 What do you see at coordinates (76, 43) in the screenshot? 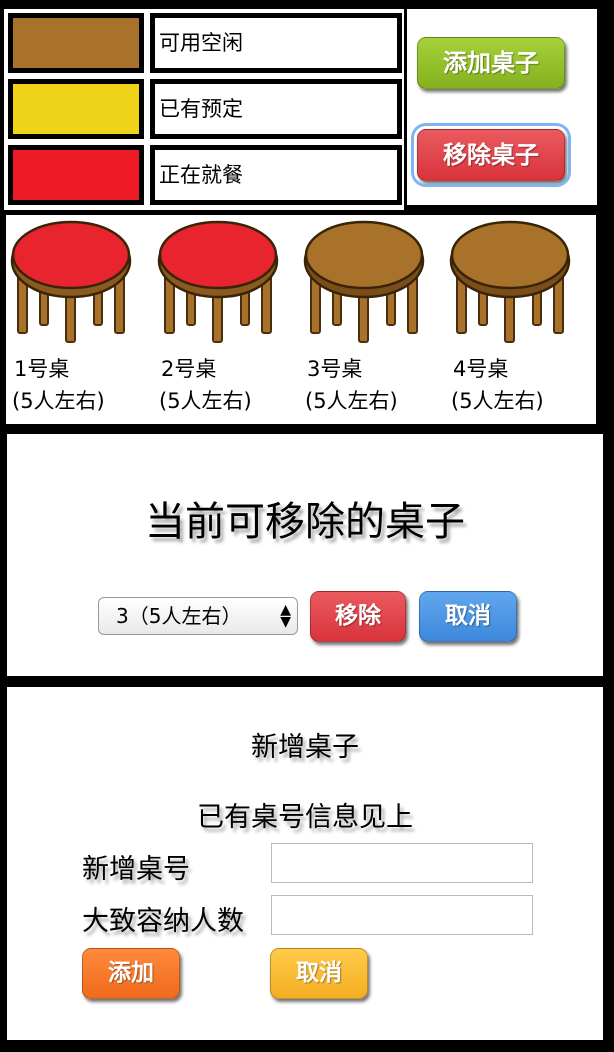
I see `legend-swatch-available` at bounding box center [76, 43].